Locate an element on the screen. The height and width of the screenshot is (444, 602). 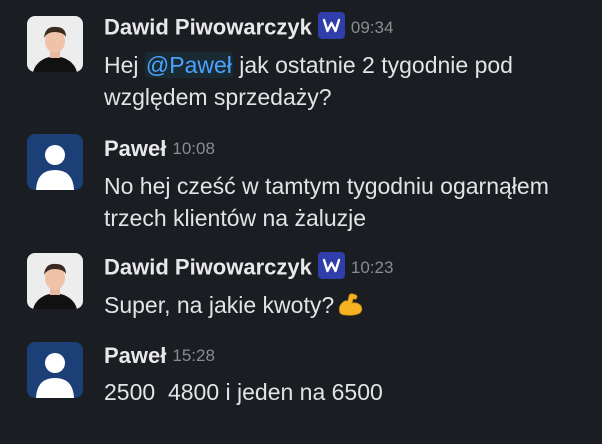
message-text: Super, na jakie kwoty? is located at coordinates (349, 307).